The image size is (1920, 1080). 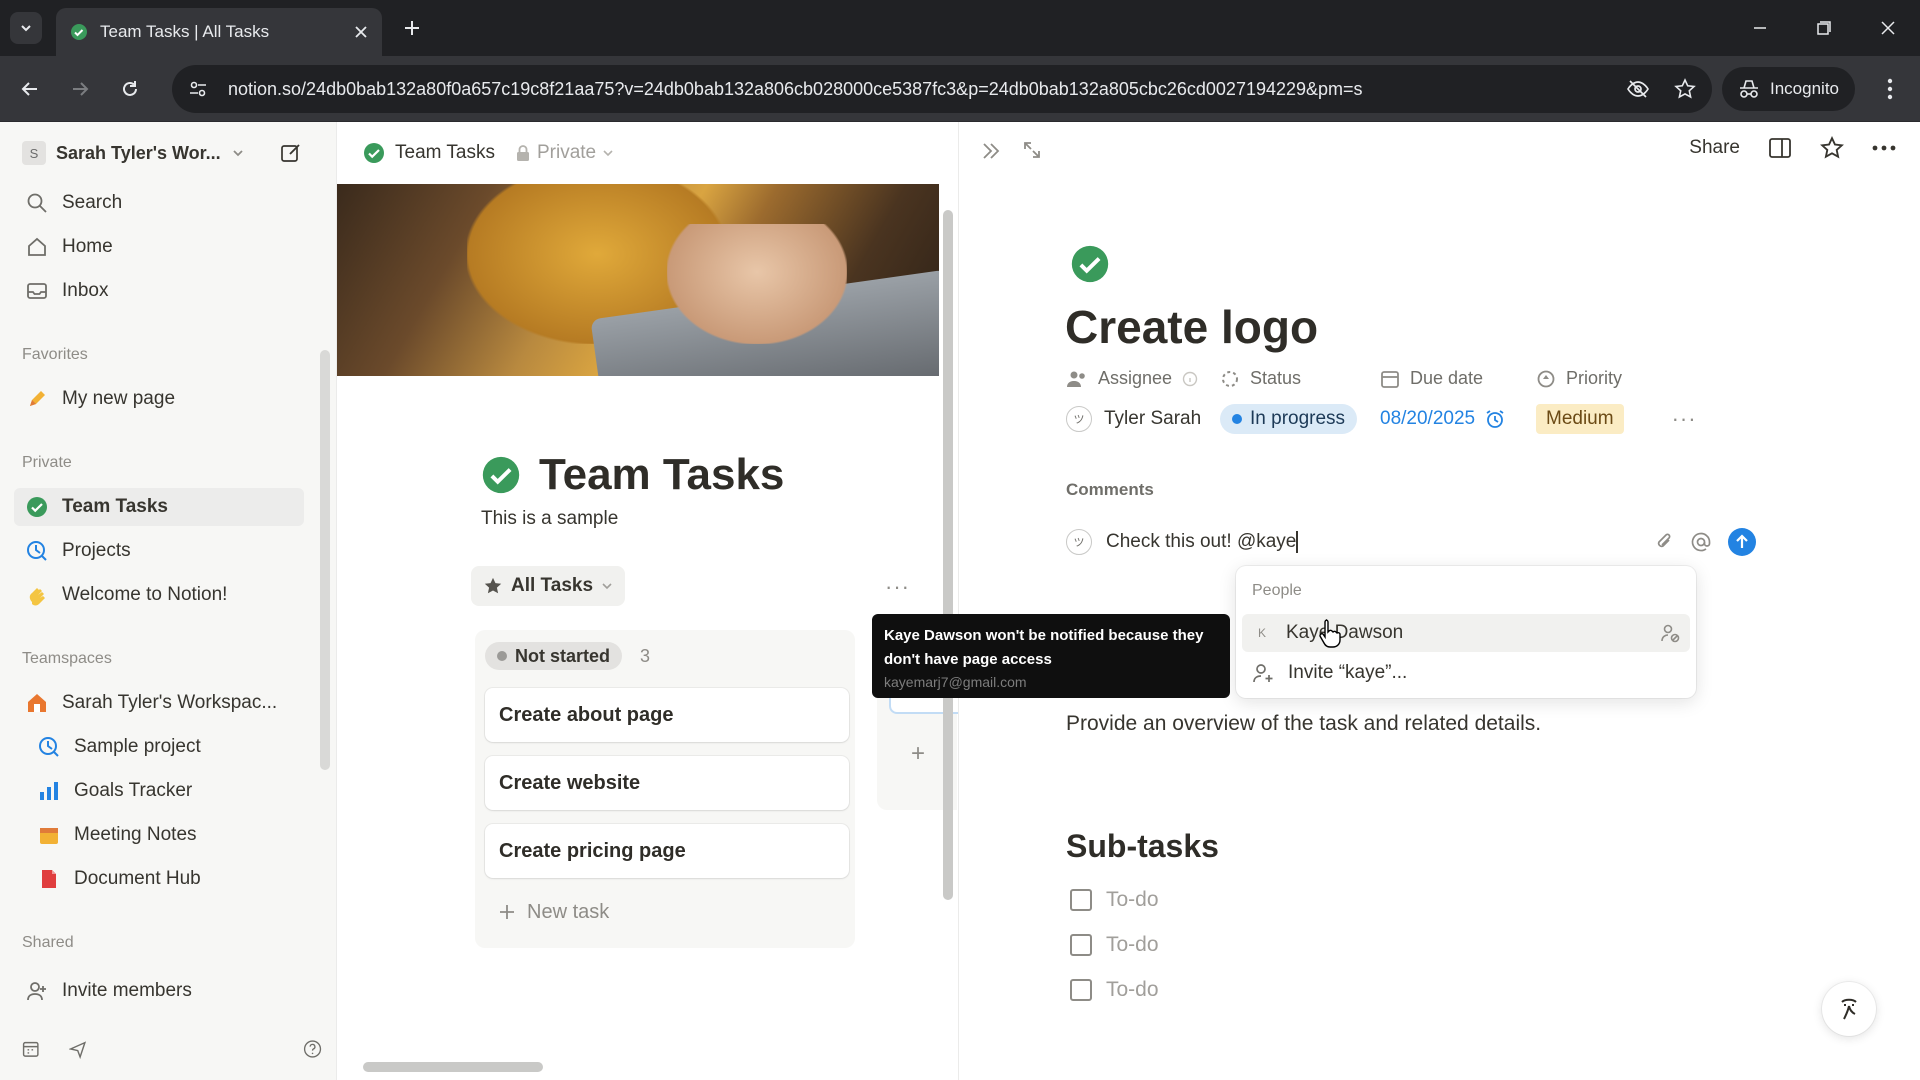 I want to click on mention-option-kaye-dawson: K Kaye Dawson, so click(x=1466, y=633).